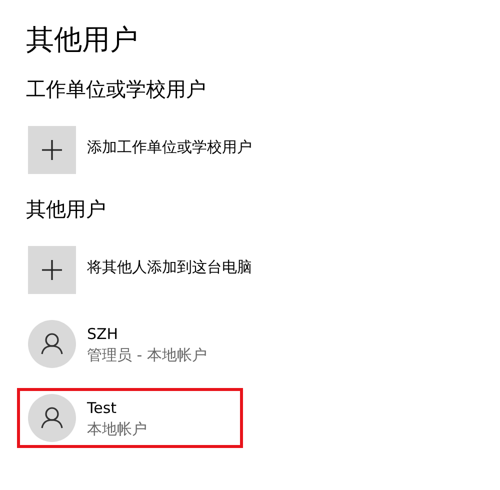 The height and width of the screenshot is (490, 500). I want to click on add-user-button: 将其他人添加到这台电脑, so click(140, 270).